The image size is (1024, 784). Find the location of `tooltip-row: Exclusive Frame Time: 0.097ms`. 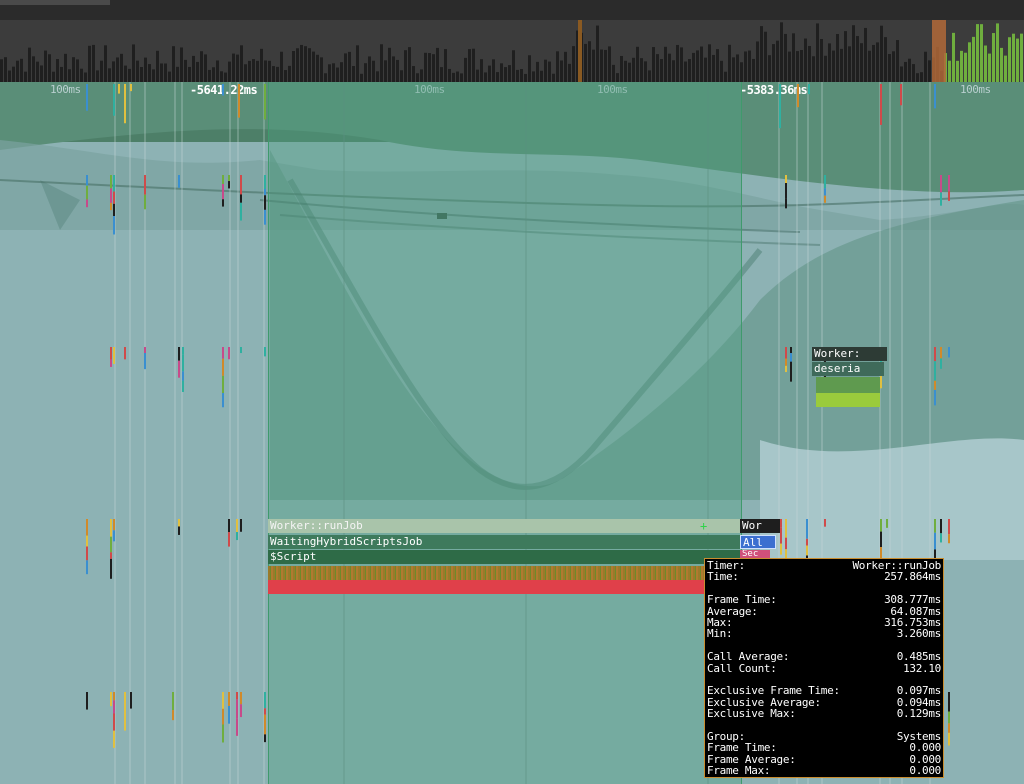

tooltip-row: Exclusive Frame Time: 0.097ms is located at coordinates (824, 691).